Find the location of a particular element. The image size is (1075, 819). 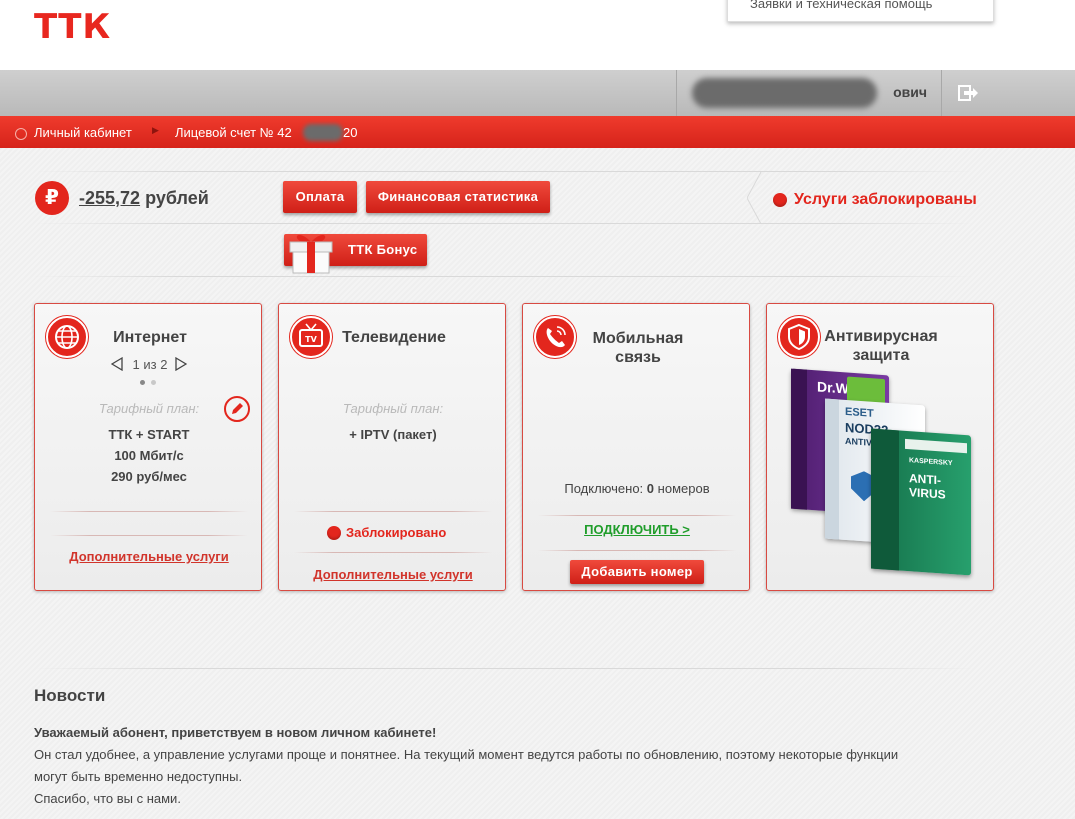

tv-status-text: Заблокировано is located at coordinates (396, 532).